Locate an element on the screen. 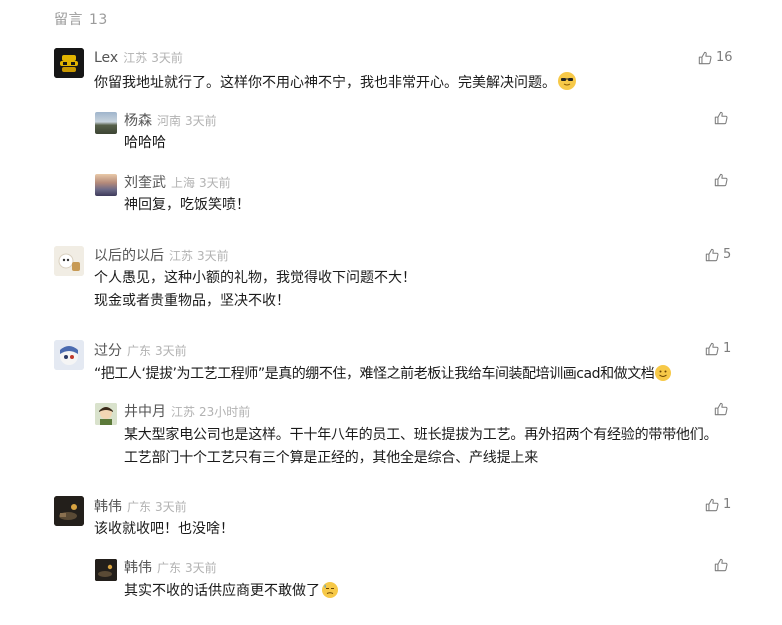 The width and height of the screenshot is (782, 625). comment-content: 个人愚见，这种小额的礼物，我觉得收下问题不大！ 现金或者贵重物品，坚决不收！ is located at coordinates (255, 290).